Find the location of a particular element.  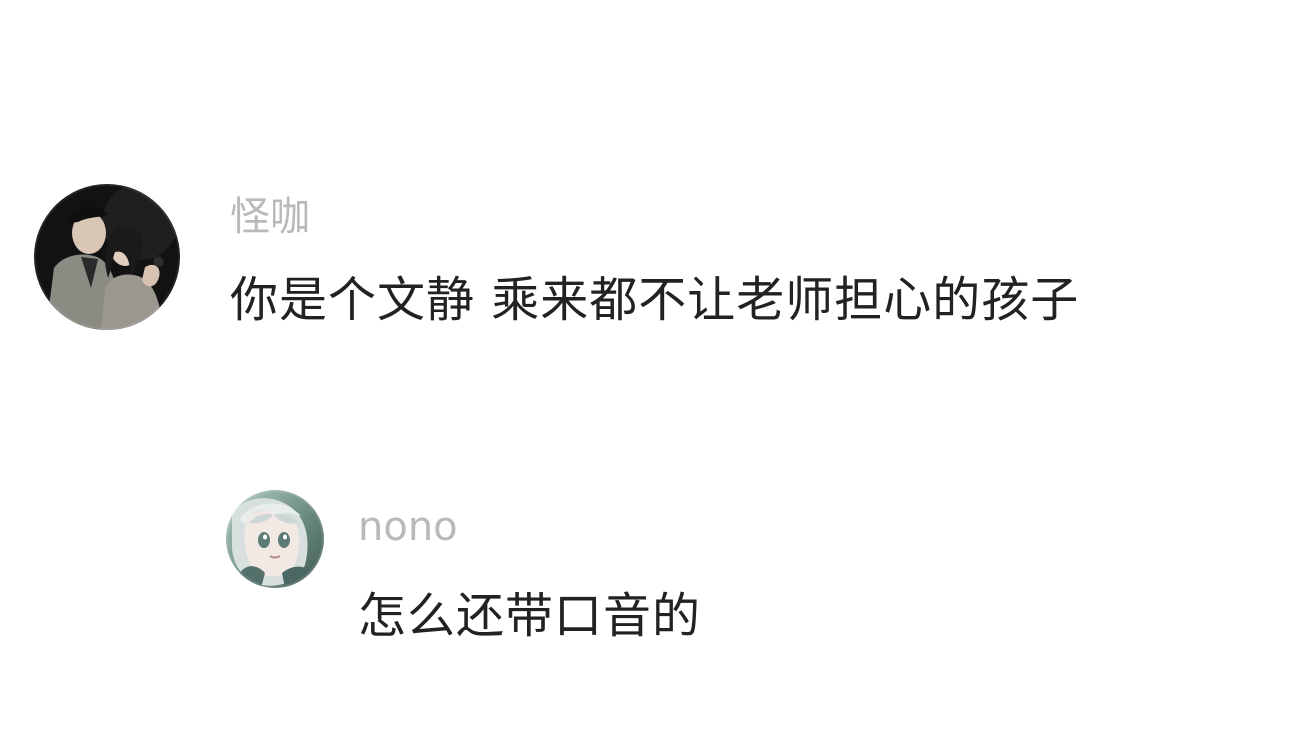

reply-text: 怎么还带口音的 is located at coordinates (530, 616).